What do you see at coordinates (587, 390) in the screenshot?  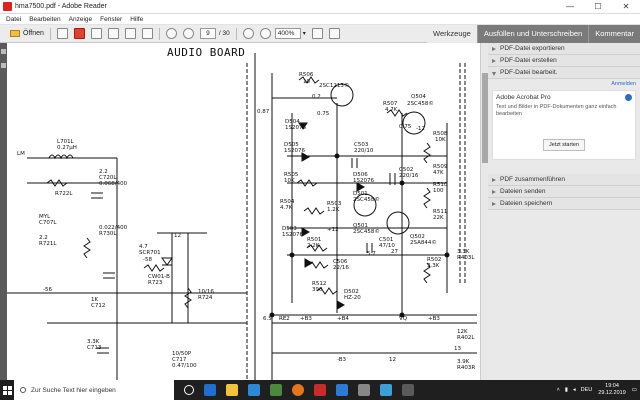 I see `language-indicator: DEU` at bounding box center [587, 390].